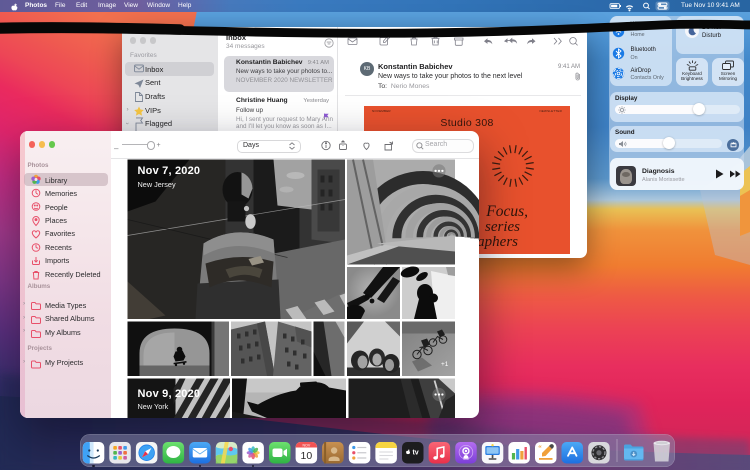 This screenshot has height=470, width=750. What do you see at coordinates (415, 452) in the screenshot?
I see `svg-text: tv` at bounding box center [415, 452].